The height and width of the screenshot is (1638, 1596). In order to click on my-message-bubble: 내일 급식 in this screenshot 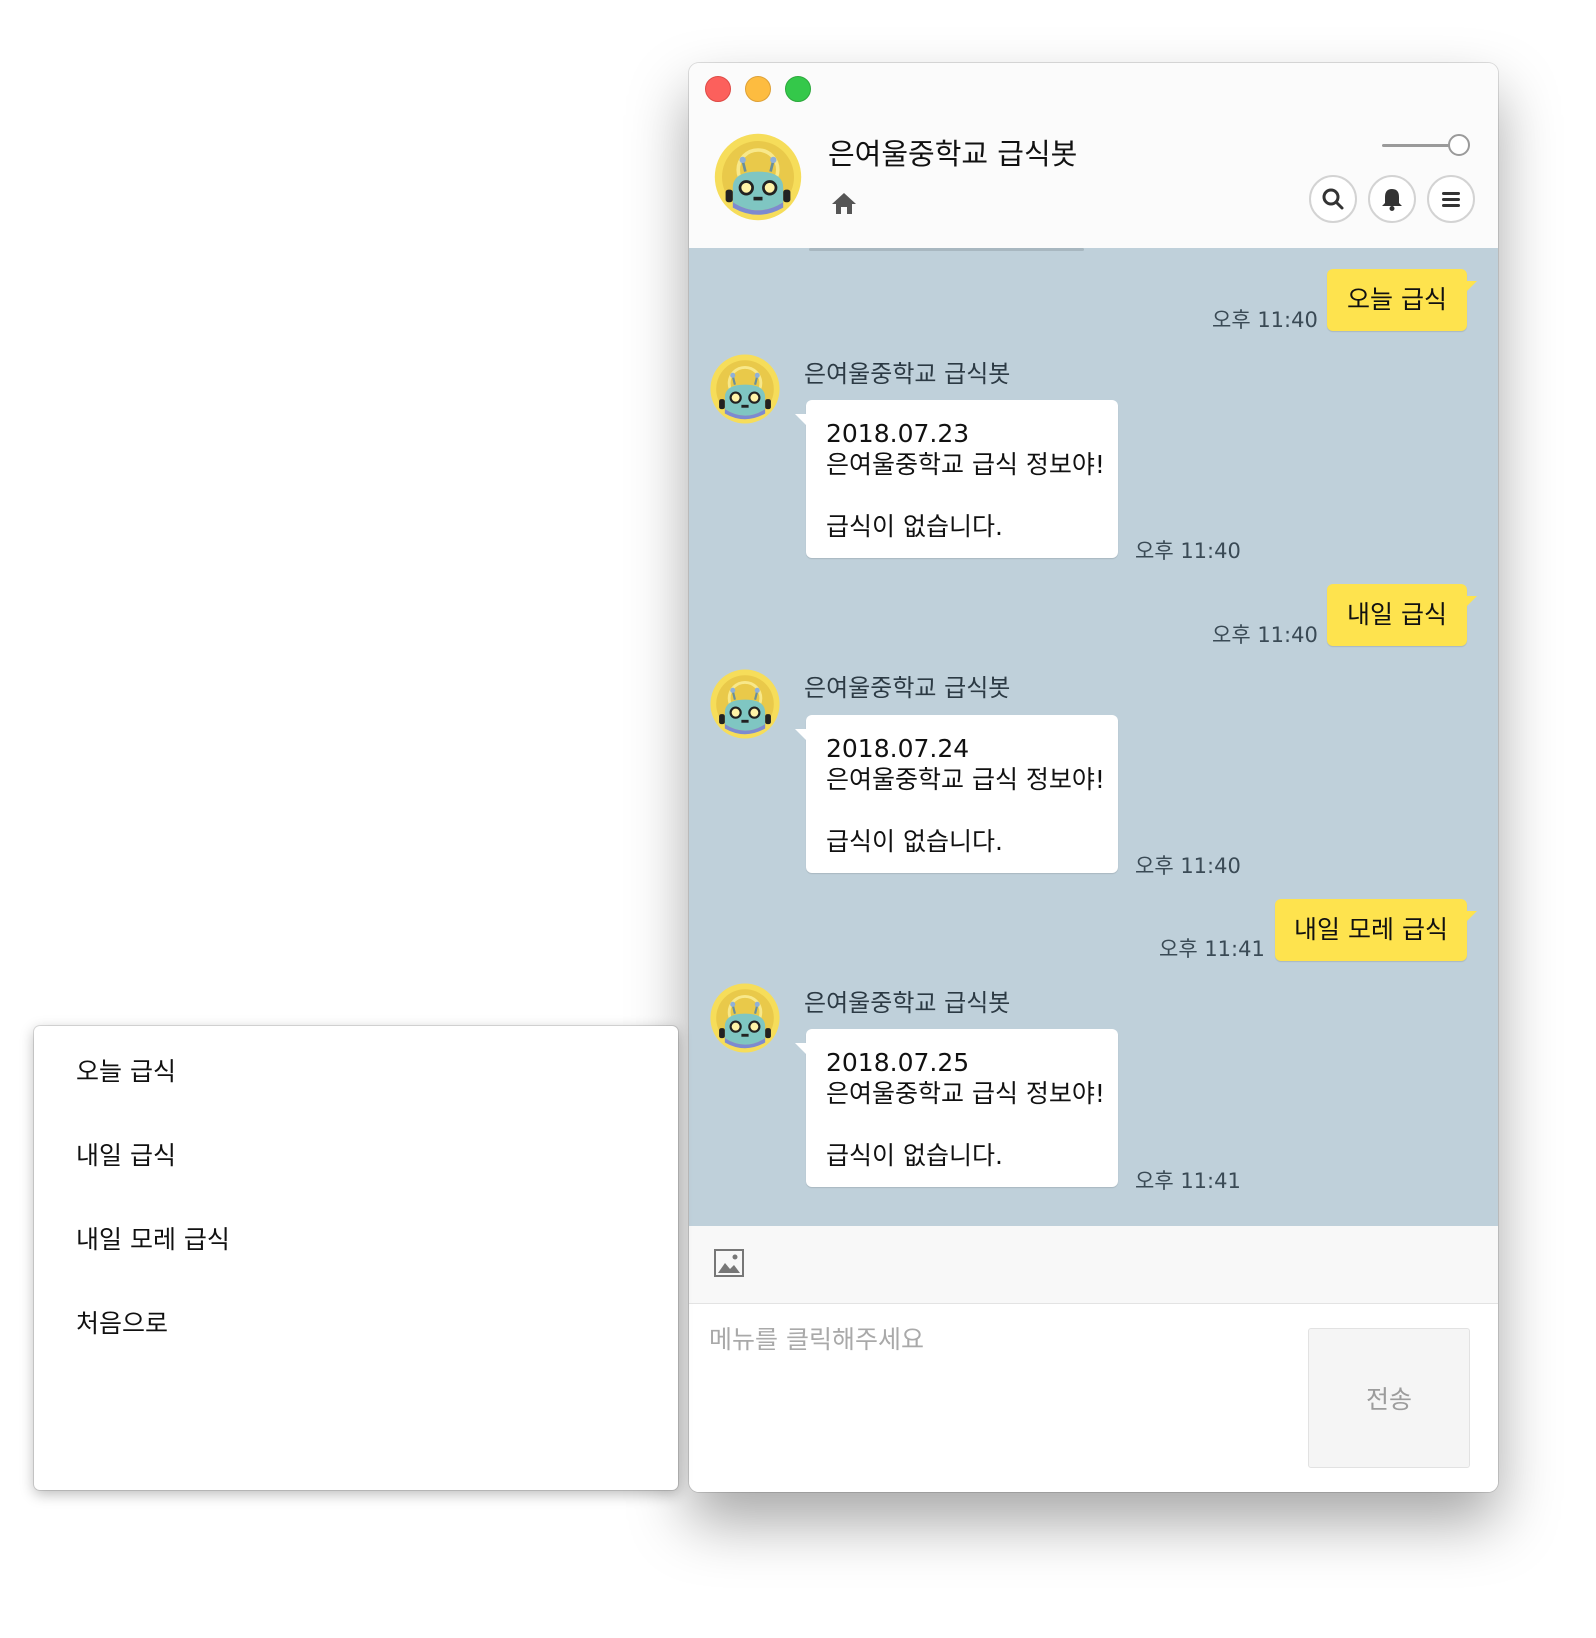, I will do `click(1402, 615)`.